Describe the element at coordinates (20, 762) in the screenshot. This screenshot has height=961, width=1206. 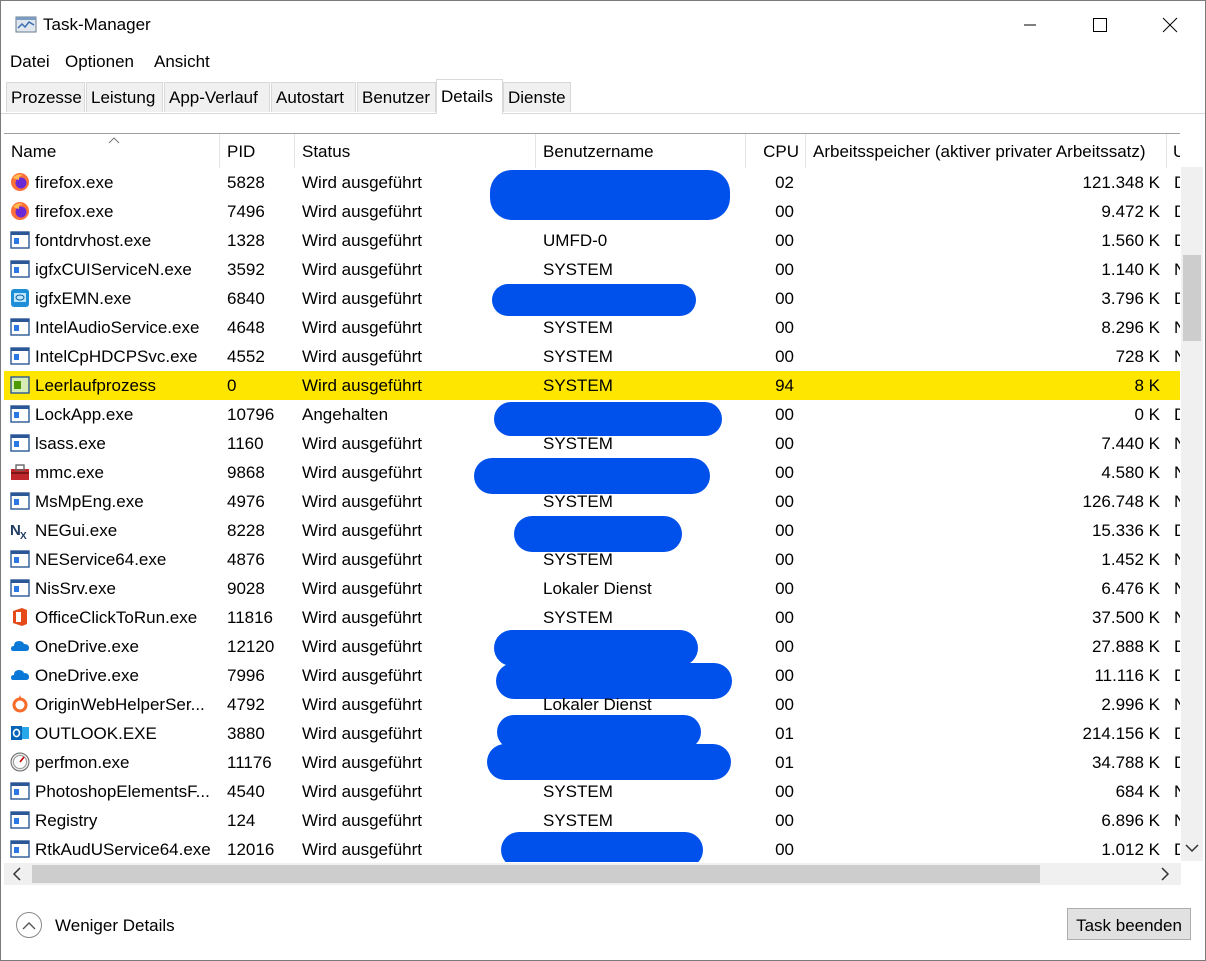
I see `perfmon-icon` at that location.